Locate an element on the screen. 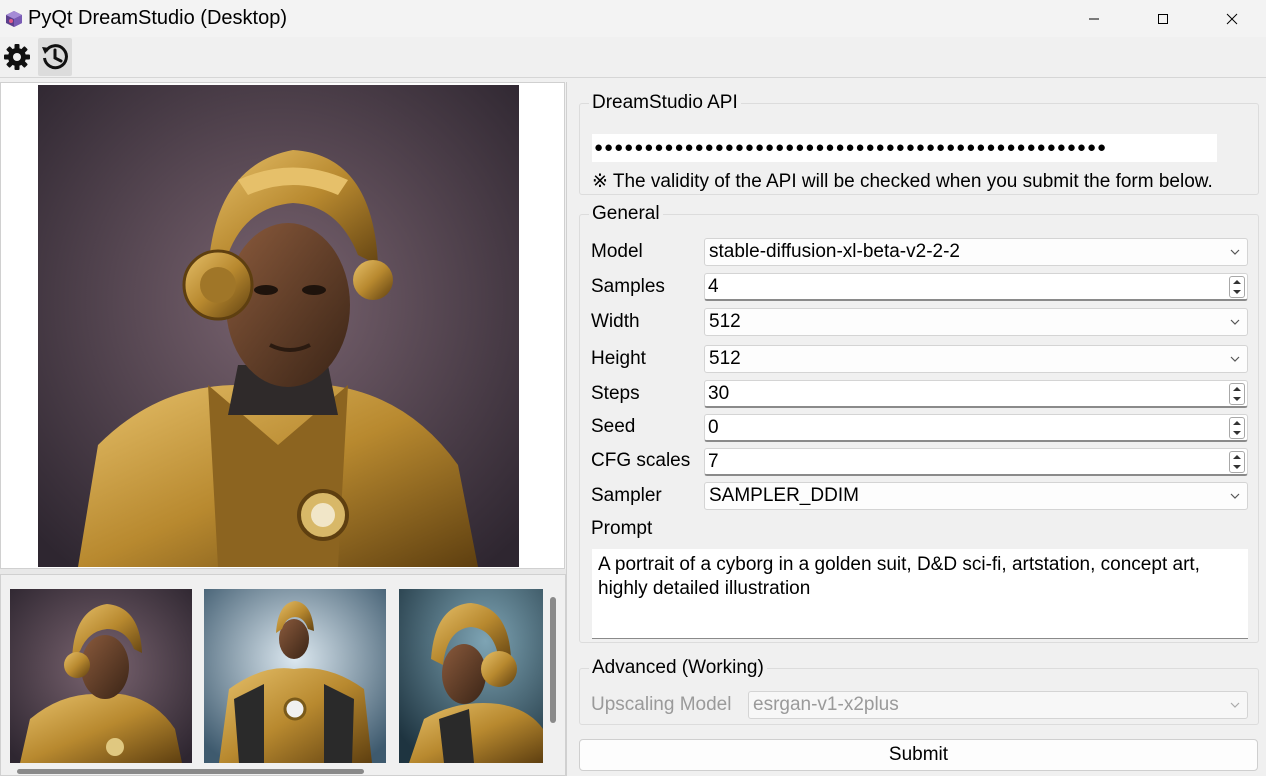  samples-spinbox: 4 is located at coordinates (976, 287).